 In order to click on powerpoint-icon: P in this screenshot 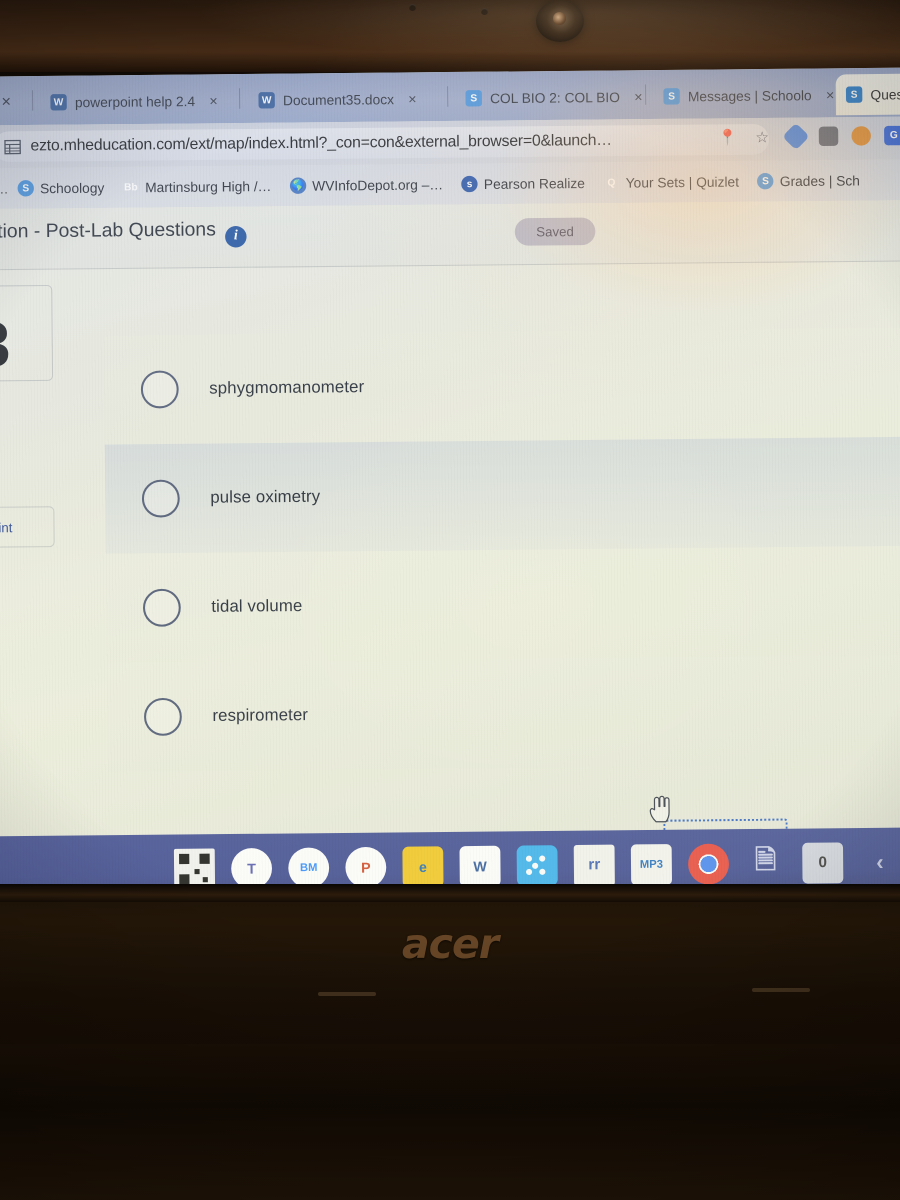, I will do `click(366, 867)`.